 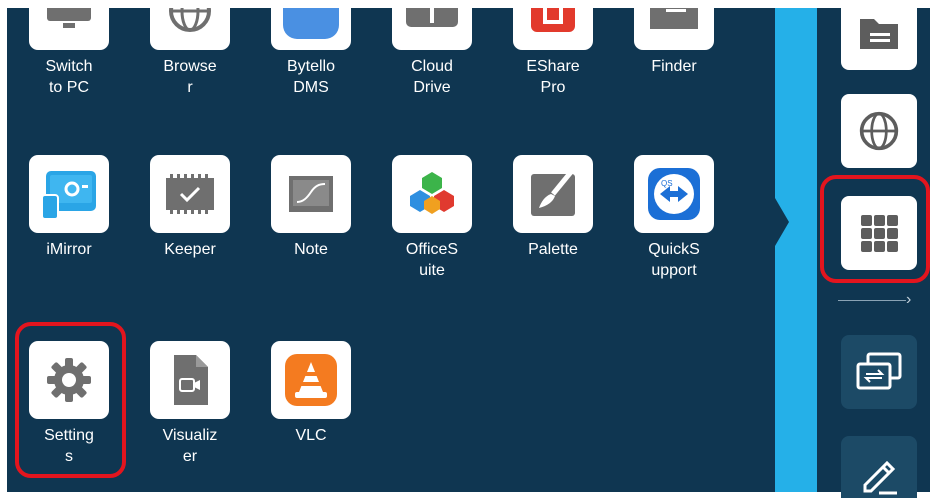 I want to click on app-note: Note, so click(x=311, y=207).